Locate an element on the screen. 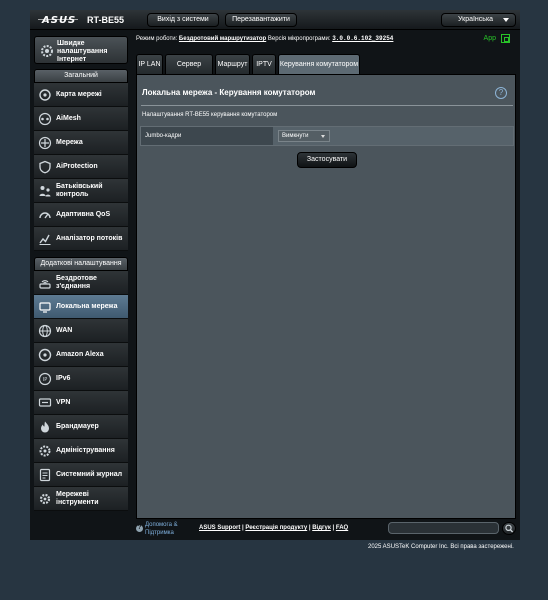  sidebar-item-alexa: Amazon Alexa is located at coordinates (81, 355).